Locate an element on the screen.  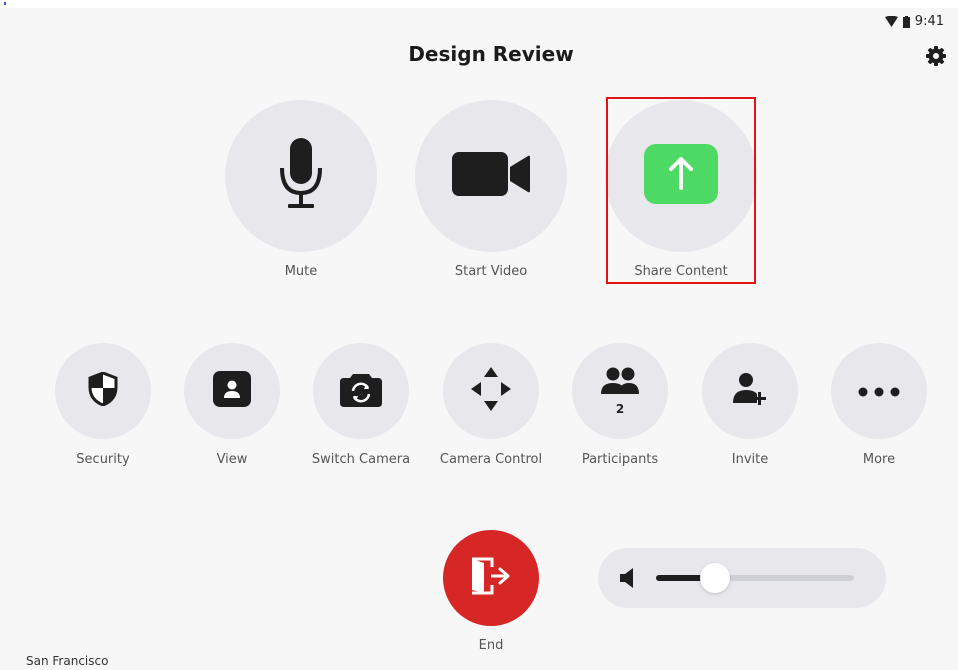
security-label: Security is located at coordinates (103, 459).